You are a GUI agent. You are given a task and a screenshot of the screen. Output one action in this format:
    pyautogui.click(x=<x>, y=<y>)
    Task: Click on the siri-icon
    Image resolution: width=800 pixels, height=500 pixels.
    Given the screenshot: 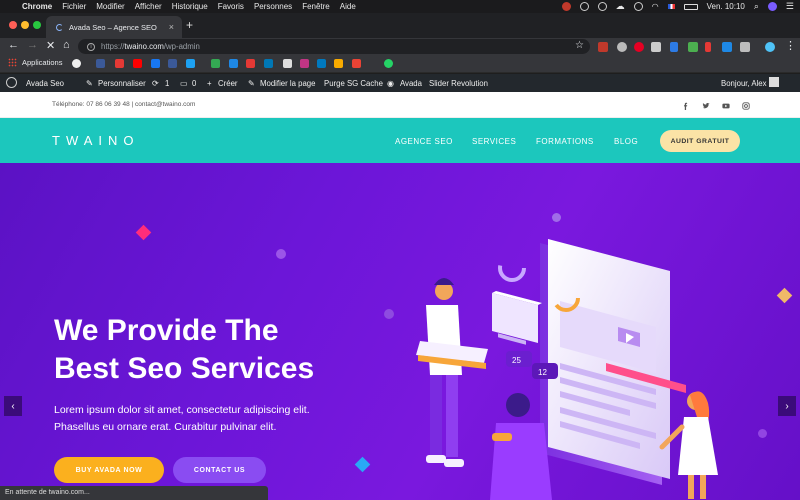 What is the action you would take?
    pyautogui.click(x=772, y=6)
    